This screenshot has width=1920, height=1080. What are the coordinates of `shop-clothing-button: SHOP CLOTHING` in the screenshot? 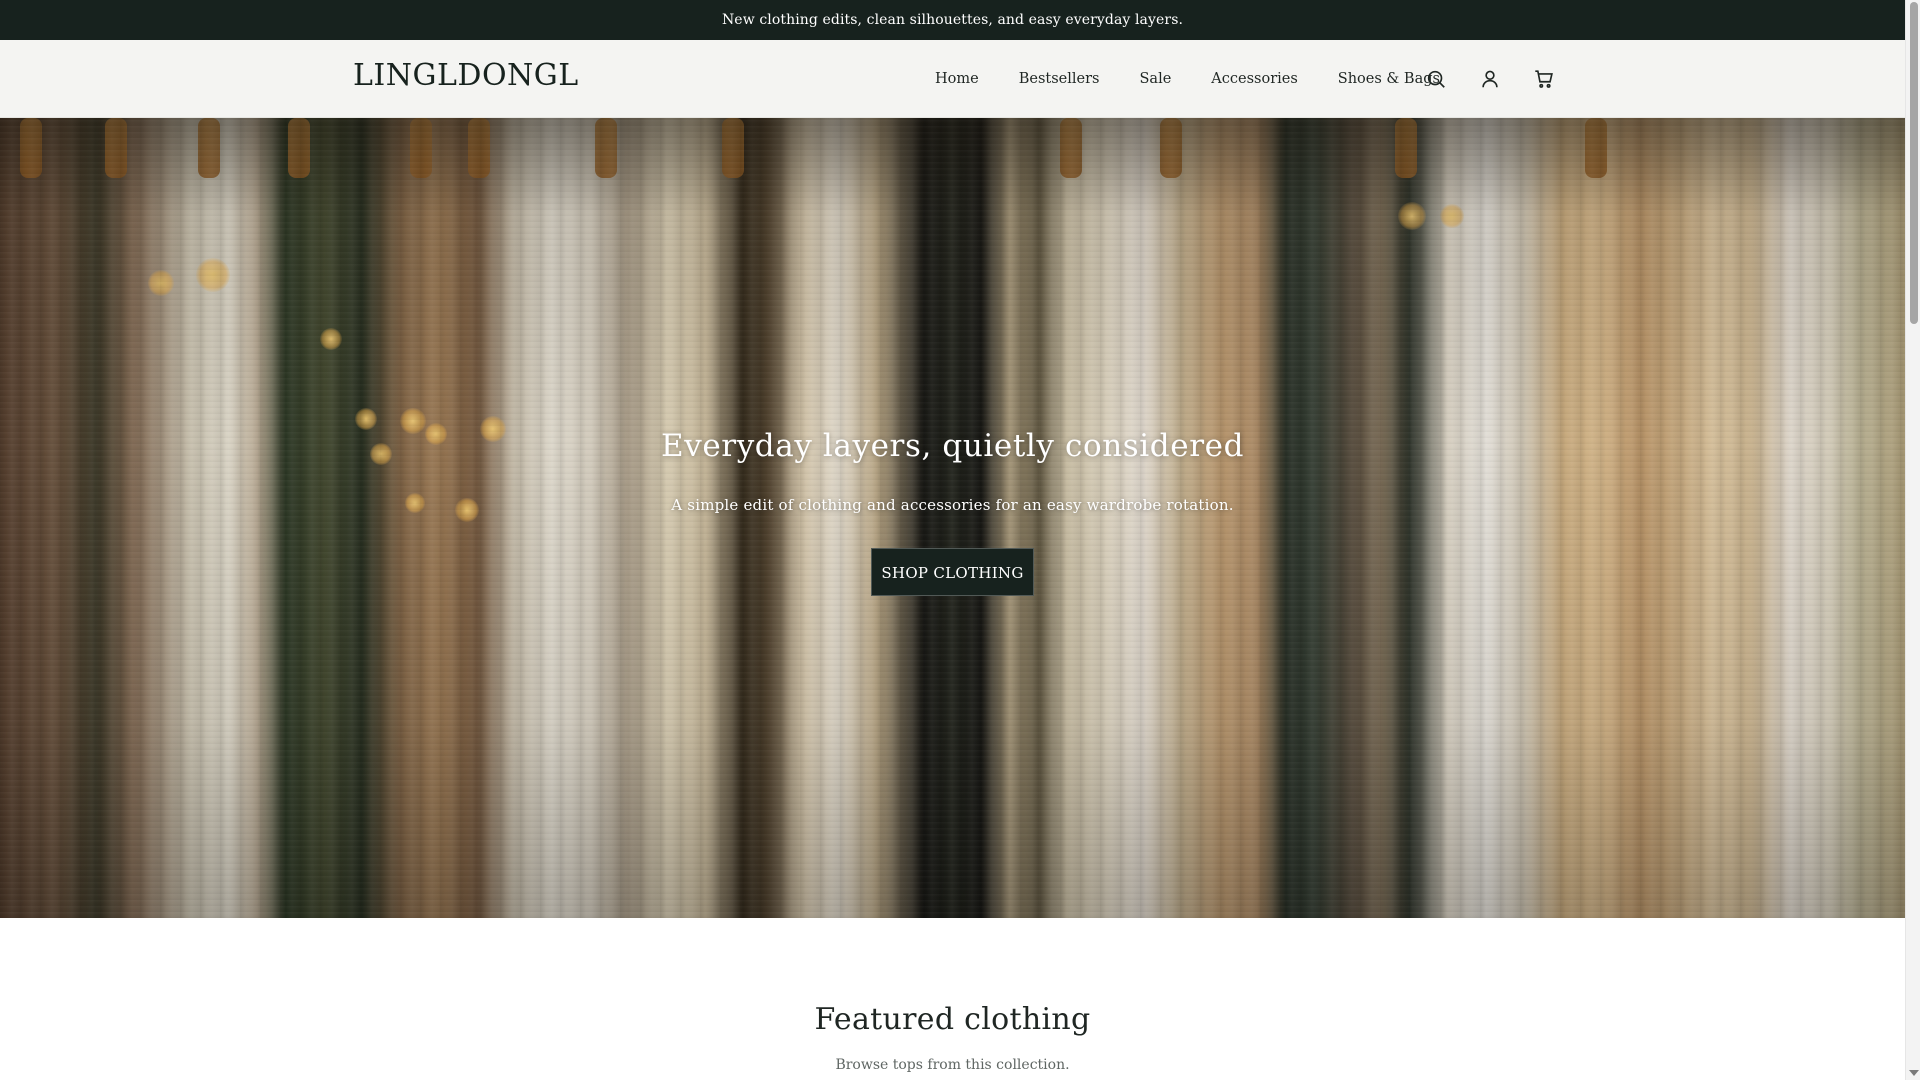 It's located at (952, 572).